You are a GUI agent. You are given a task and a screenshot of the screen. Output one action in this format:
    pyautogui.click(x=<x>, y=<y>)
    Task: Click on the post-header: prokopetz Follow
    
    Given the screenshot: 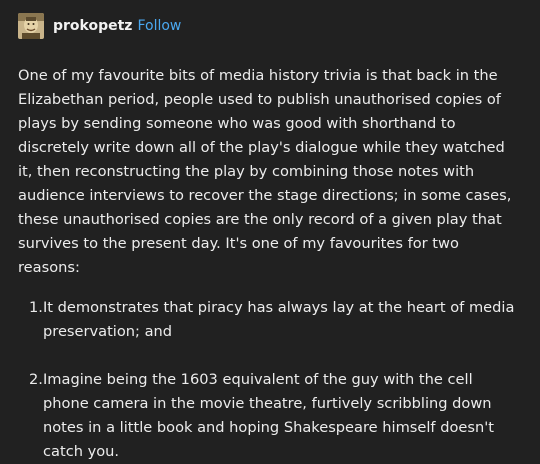 What is the action you would take?
    pyautogui.click(x=270, y=20)
    